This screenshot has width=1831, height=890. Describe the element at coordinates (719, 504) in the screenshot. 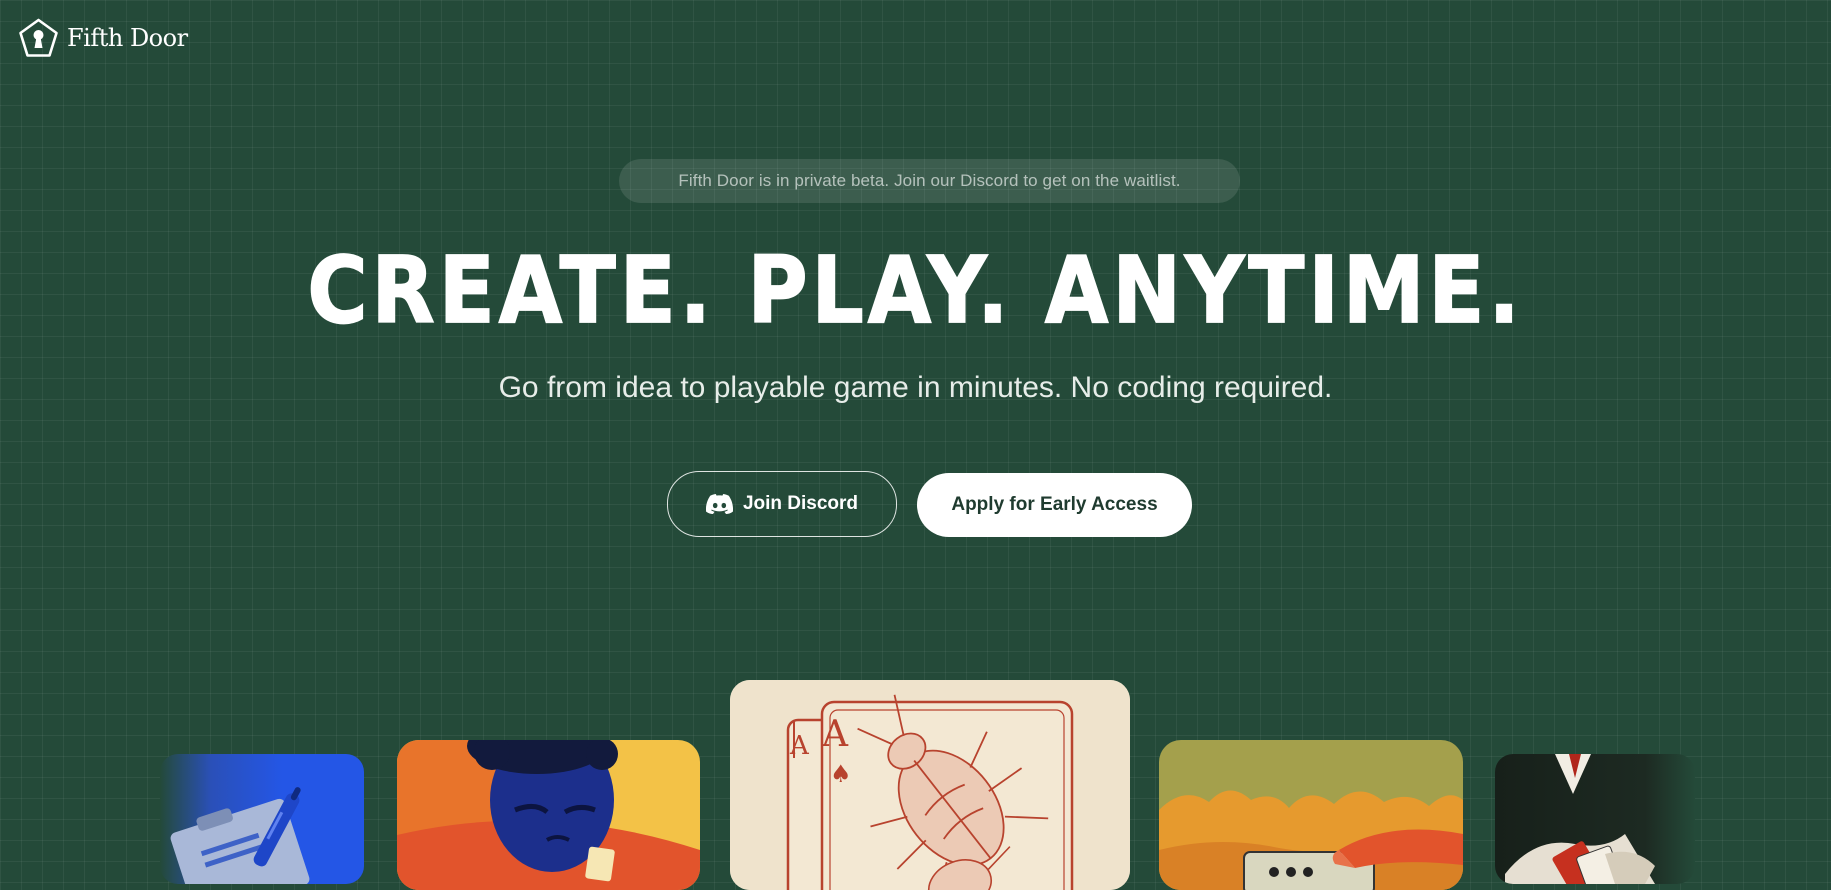

I see `discord-icon` at that location.